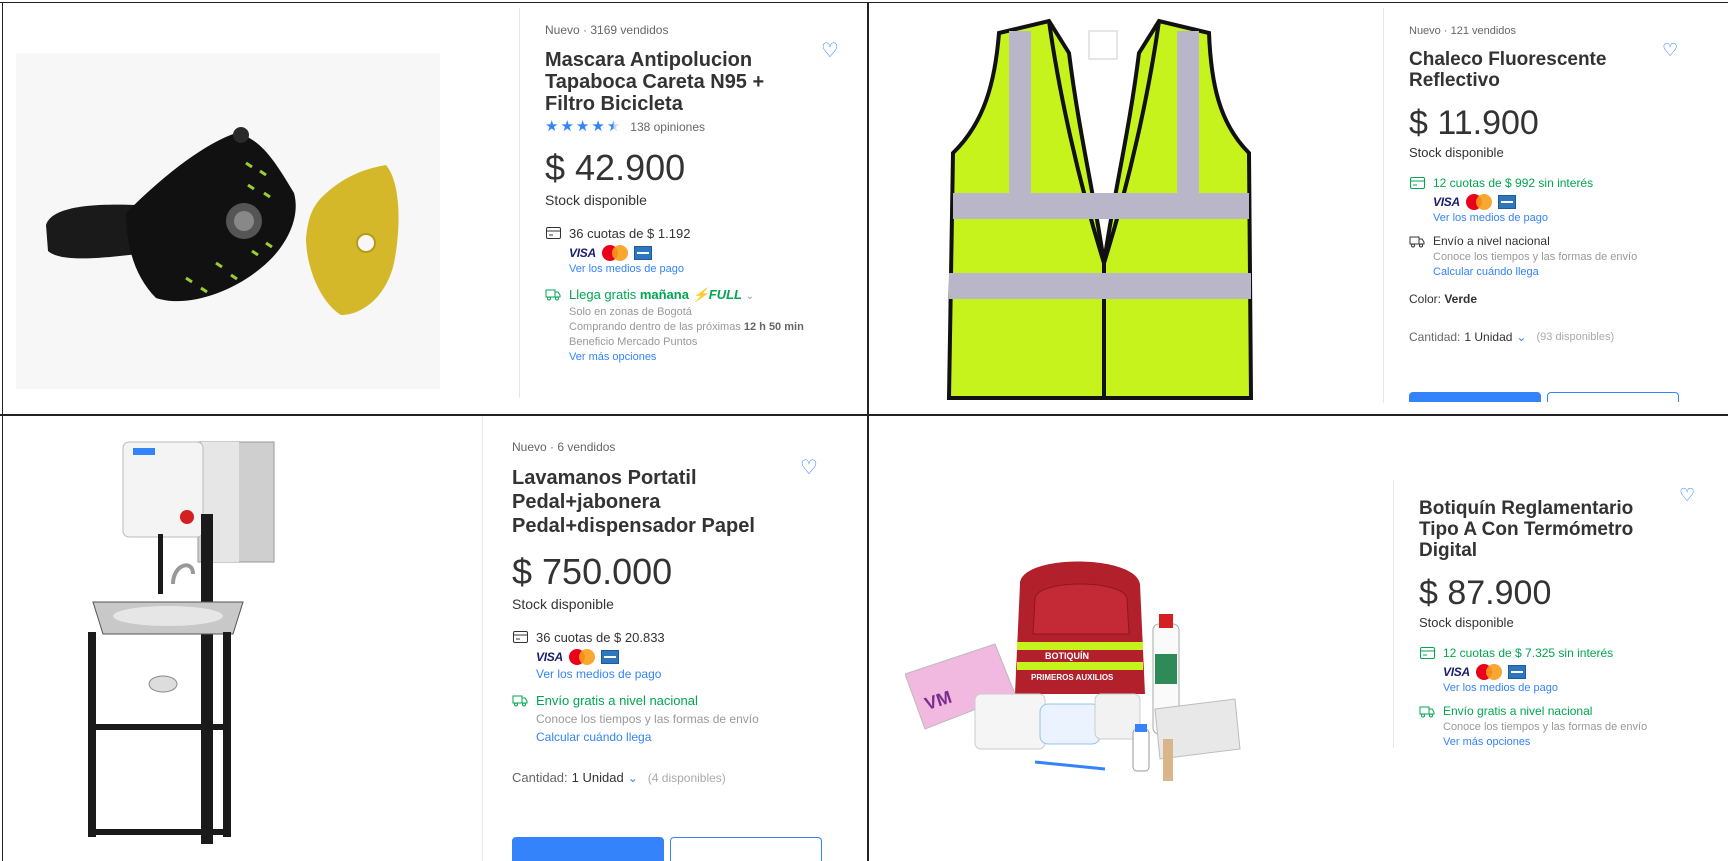 The width and height of the screenshot is (1728, 861). Describe the element at coordinates (864, 415) in the screenshot. I see `frame-middle-horizontal` at that location.